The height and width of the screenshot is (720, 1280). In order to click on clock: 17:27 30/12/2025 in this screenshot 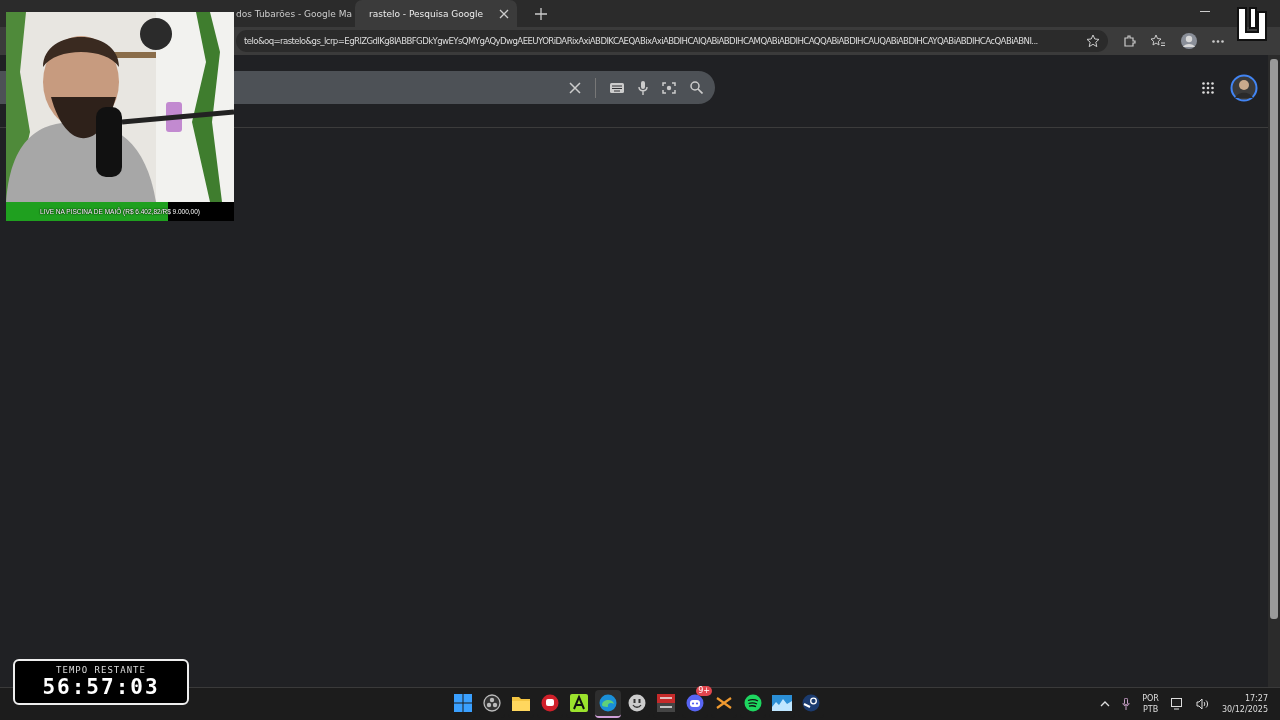, I will do `click(1244, 704)`.